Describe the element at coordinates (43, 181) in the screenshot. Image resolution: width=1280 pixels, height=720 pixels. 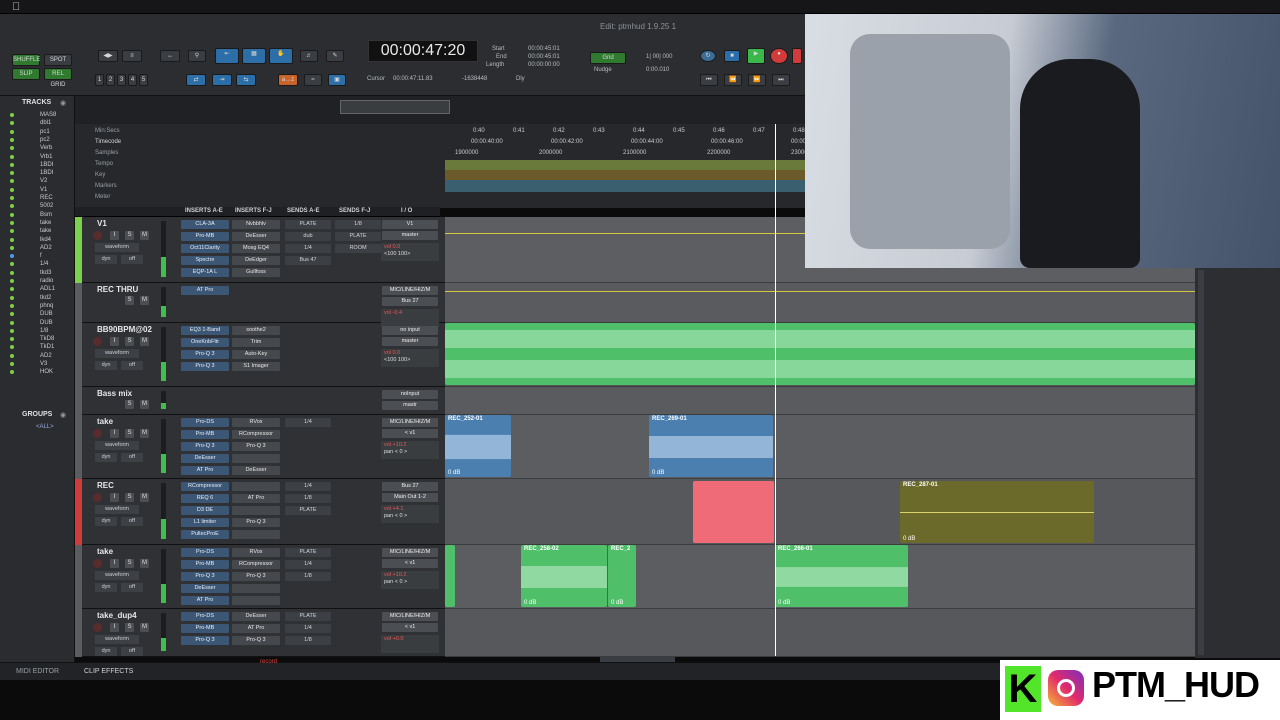
I see `track-list-item: V2` at that location.